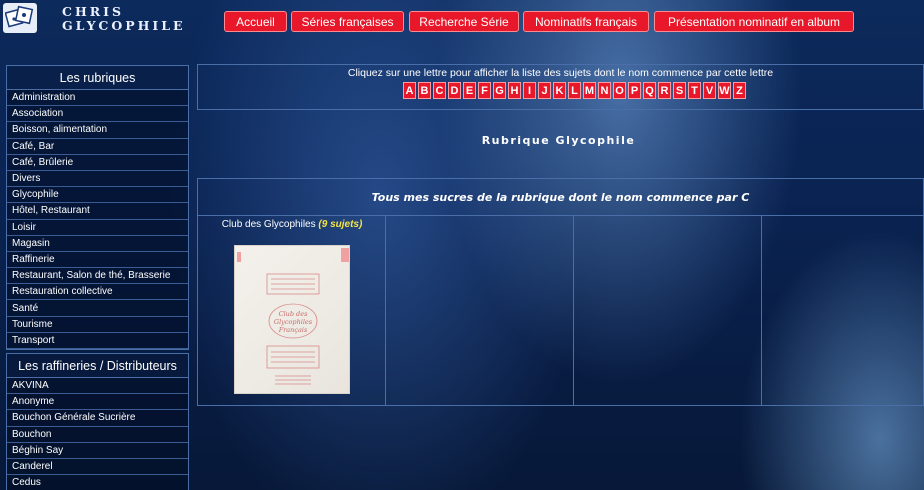  Describe the element at coordinates (409, 90) in the screenshot. I see `letter-button-a: A` at that location.